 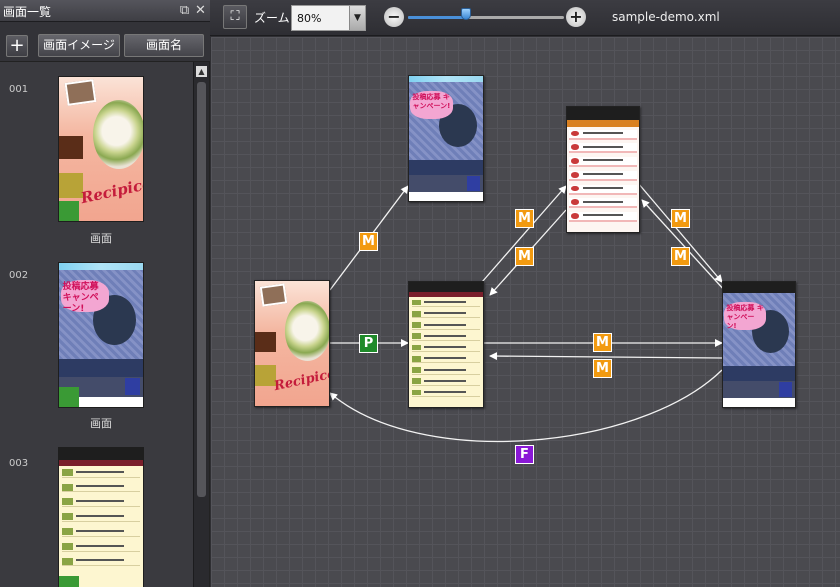 I want to click on screen-list-item: 001 Recipico 画面, so click(x=96, y=157).